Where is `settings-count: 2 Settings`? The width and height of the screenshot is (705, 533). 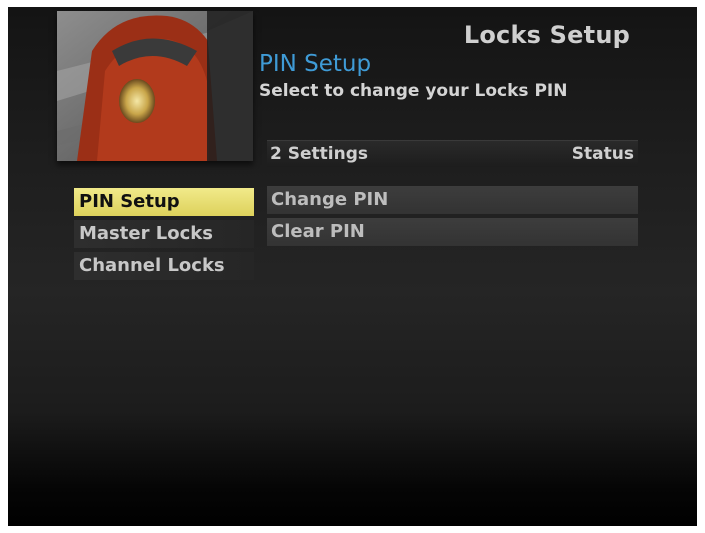
settings-count: 2 Settings is located at coordinates (319, 154).